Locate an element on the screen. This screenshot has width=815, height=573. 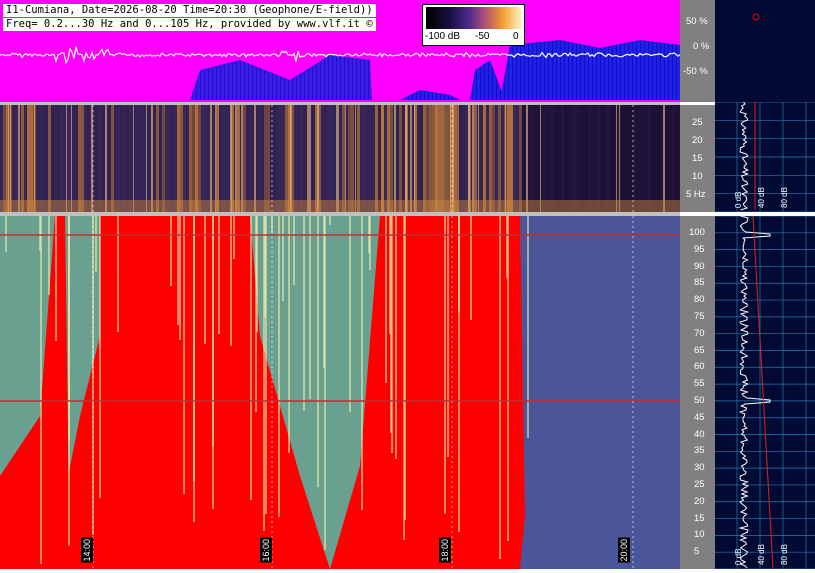
high-tick-label: 90 is located at coordinates (699, 266).